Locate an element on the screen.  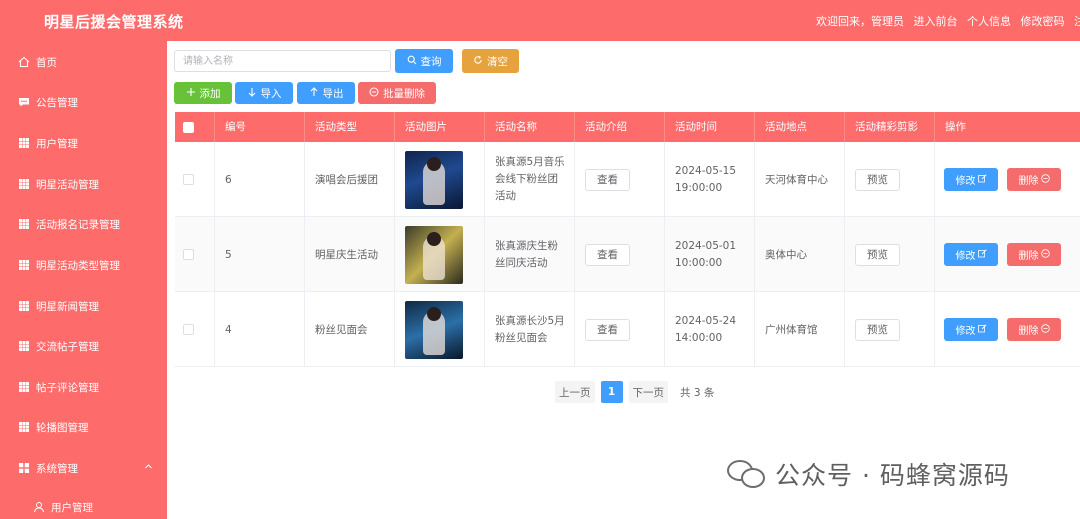
watermark-text: 公众号 · 码蜂窝源码 is located at coordinates (892, 475).